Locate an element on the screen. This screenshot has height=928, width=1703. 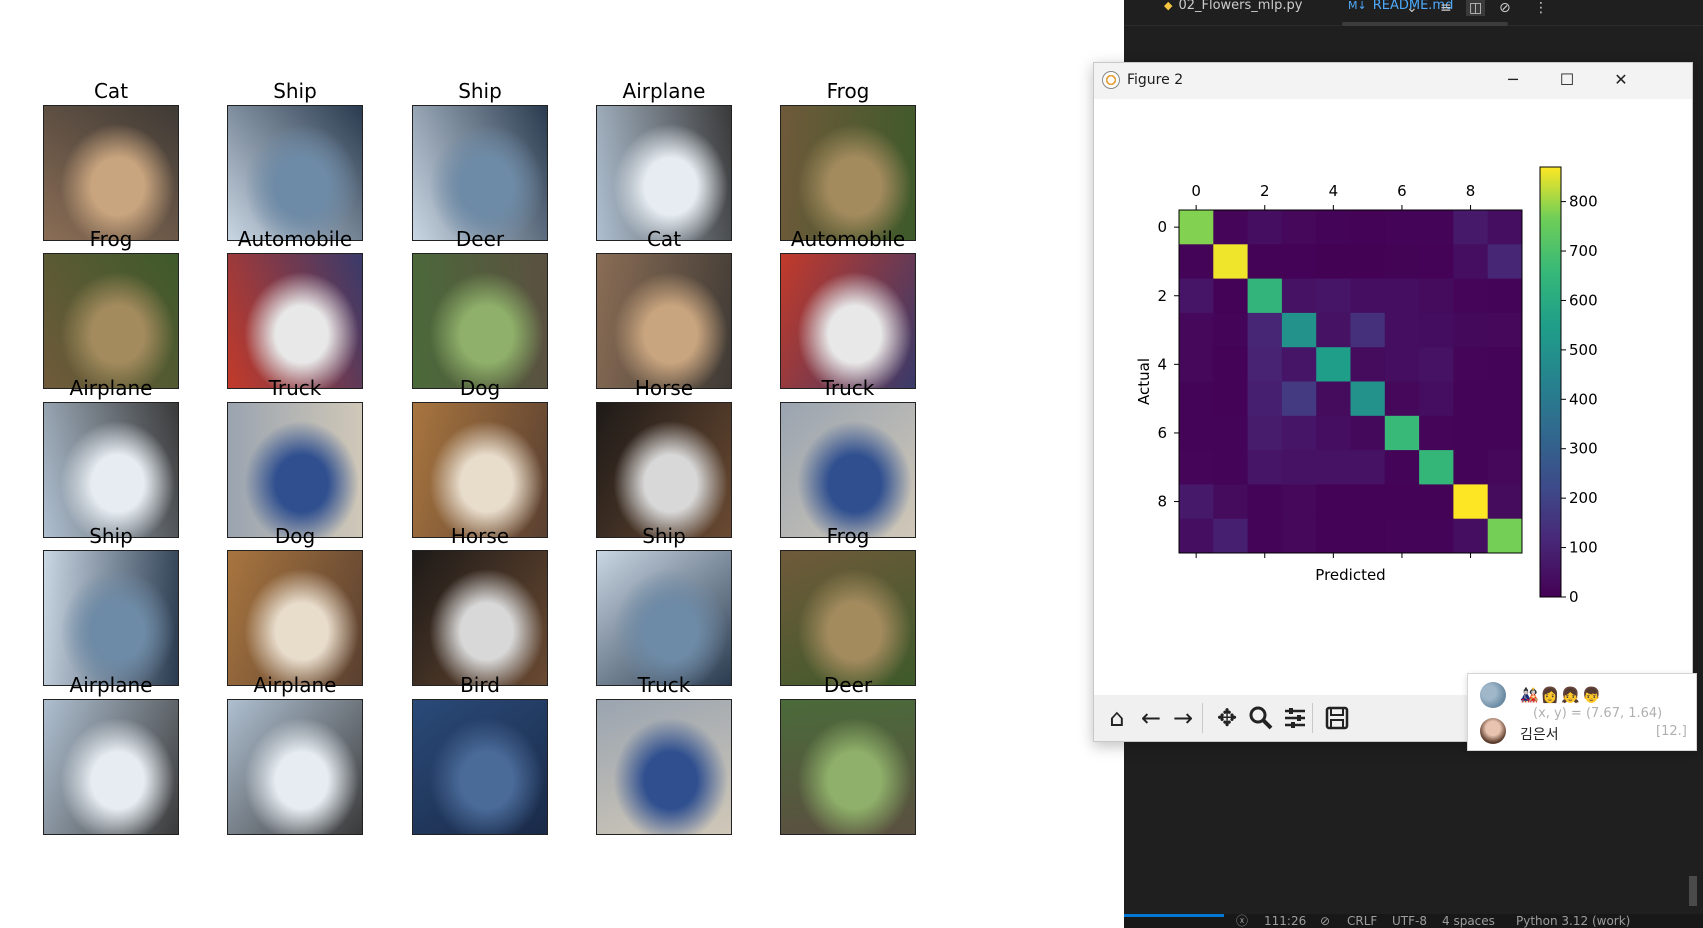
close-icon: ⓧ is located at coordinates (1242, 921).